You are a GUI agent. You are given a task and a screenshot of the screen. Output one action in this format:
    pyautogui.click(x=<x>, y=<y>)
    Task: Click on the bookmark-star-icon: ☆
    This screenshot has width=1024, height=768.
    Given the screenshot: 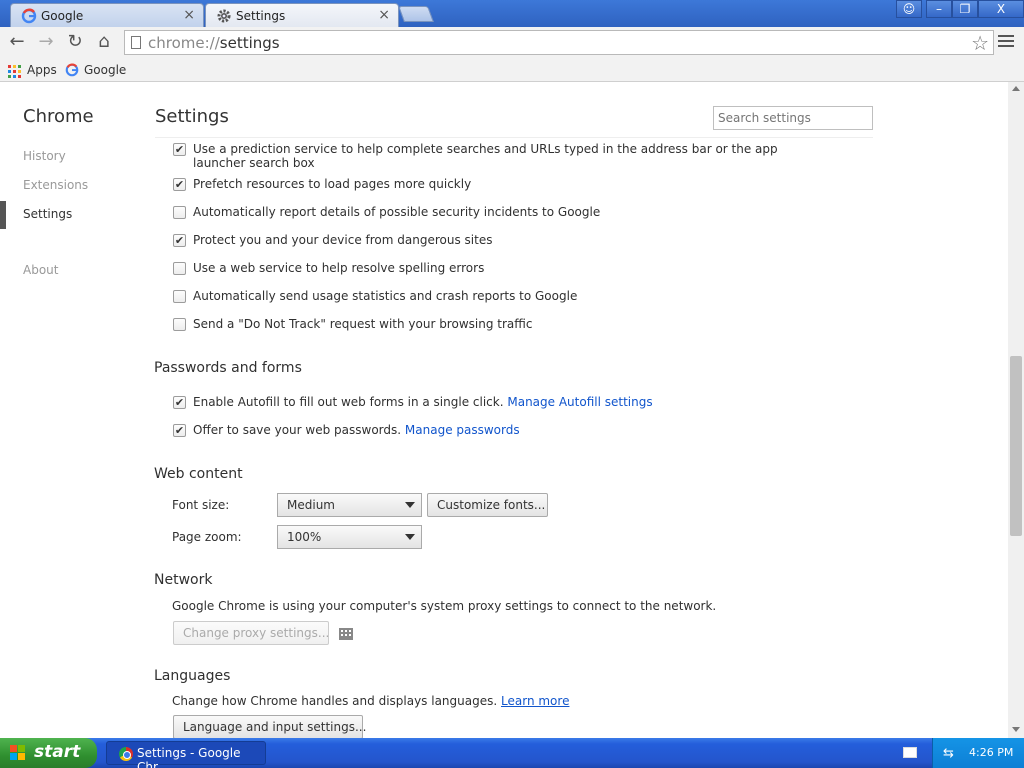 What is the action you would take?
    pyautogui.click(x=980, y=43)
    